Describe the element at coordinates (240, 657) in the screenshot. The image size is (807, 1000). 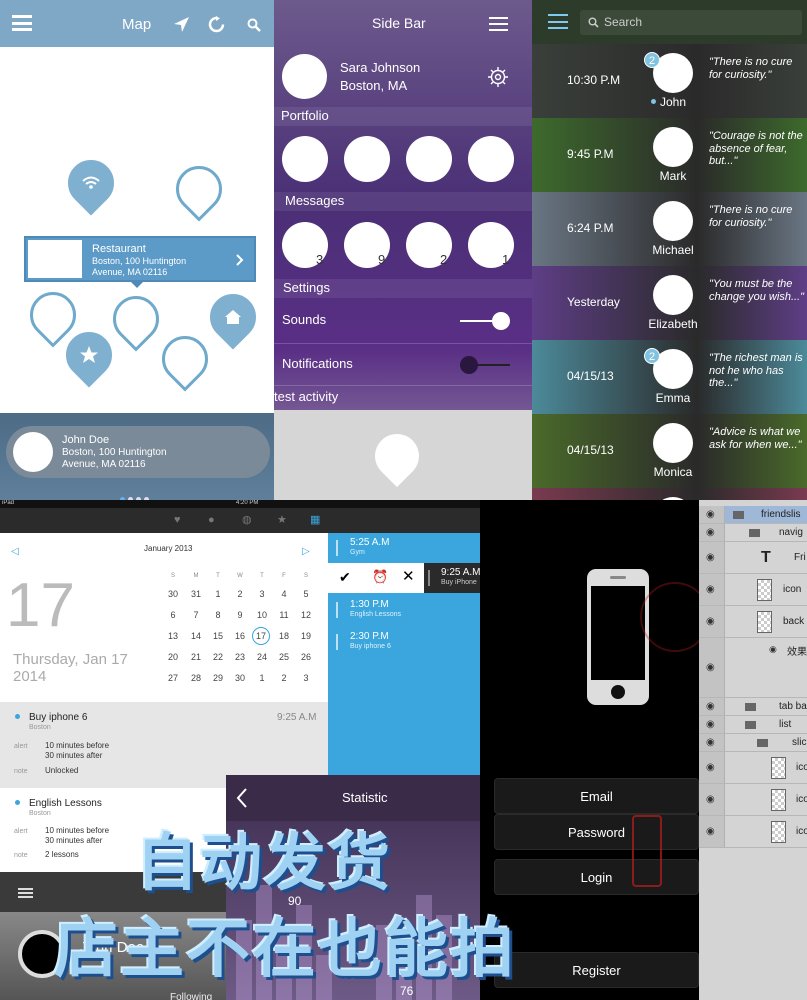
I see `calendar-day: 23` at that location.